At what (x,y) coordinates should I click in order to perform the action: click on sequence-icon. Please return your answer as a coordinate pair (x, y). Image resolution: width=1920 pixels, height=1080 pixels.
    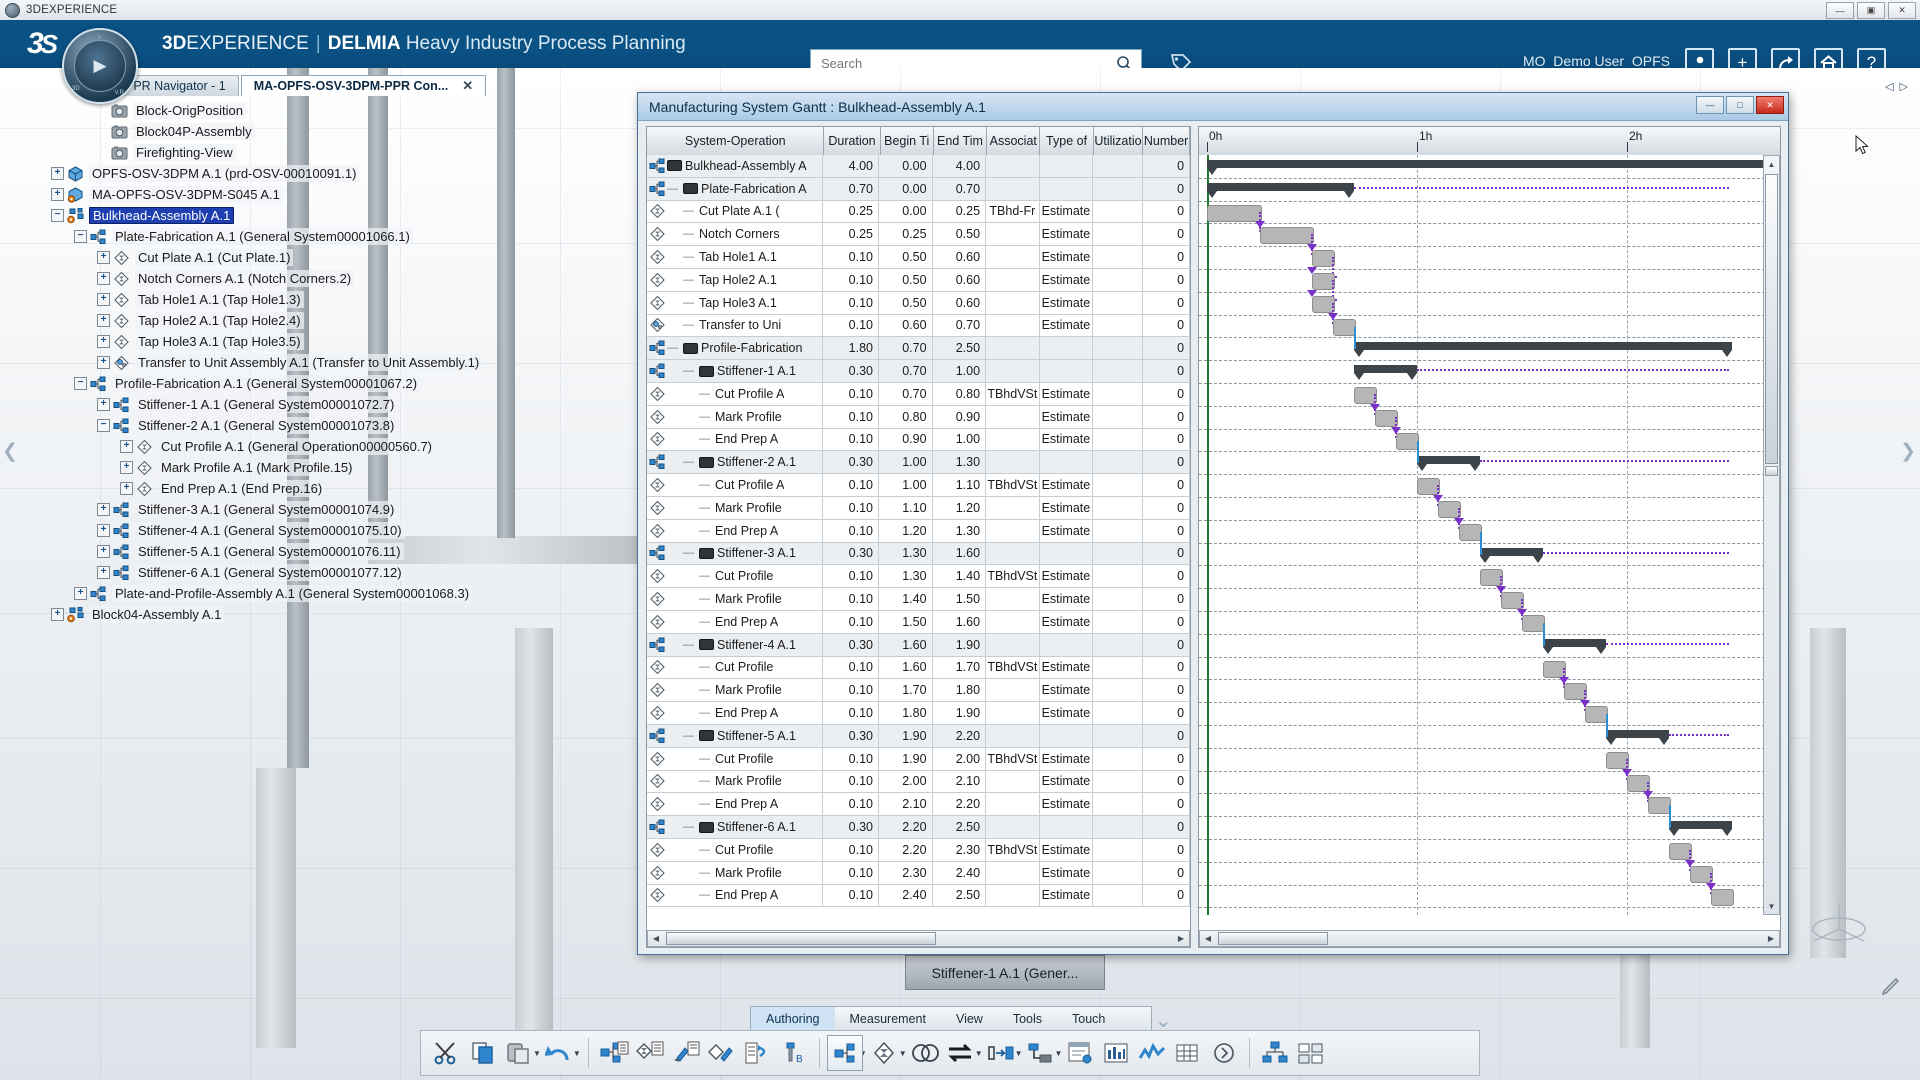
    Looking at the image, I should click on (758, 1053).